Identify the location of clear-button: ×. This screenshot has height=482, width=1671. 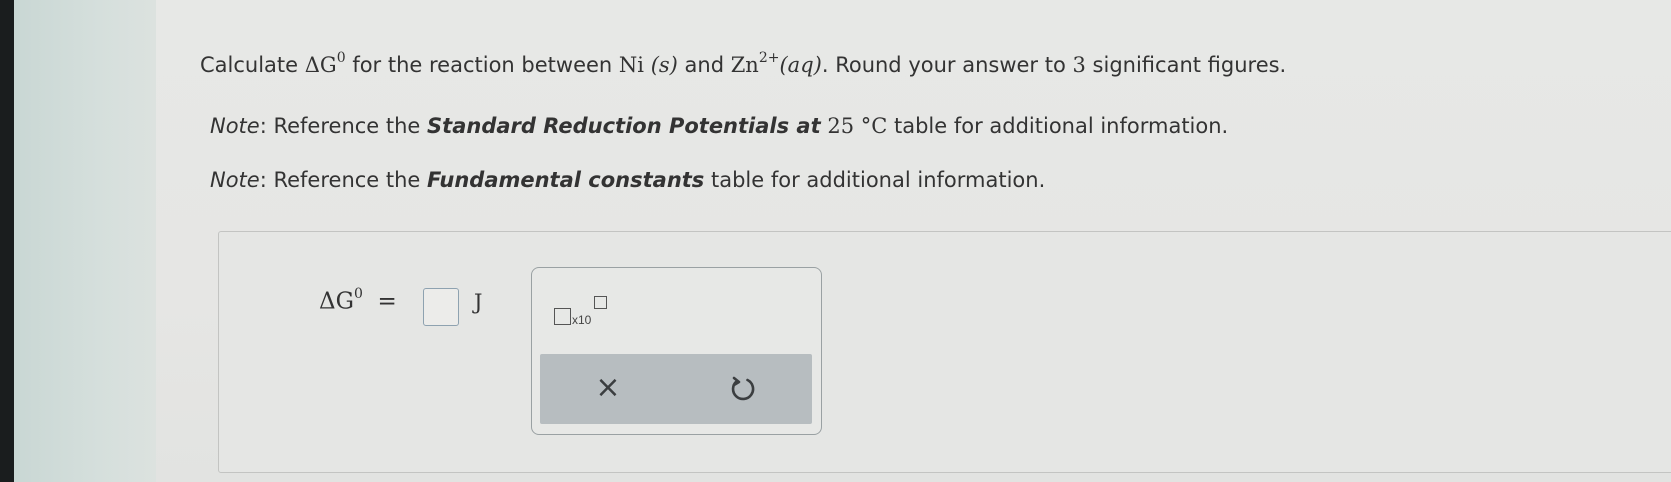
(608, 388).